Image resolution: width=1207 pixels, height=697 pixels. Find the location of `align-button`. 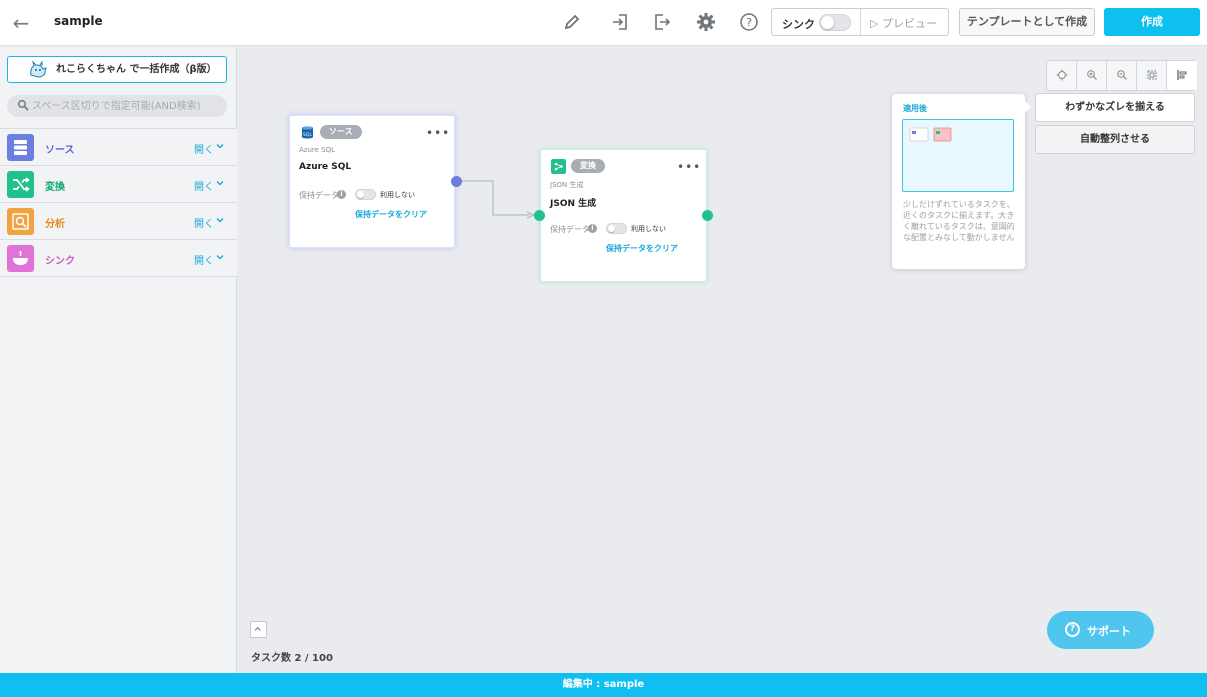

align-button is located at coordinates (1182, 75).